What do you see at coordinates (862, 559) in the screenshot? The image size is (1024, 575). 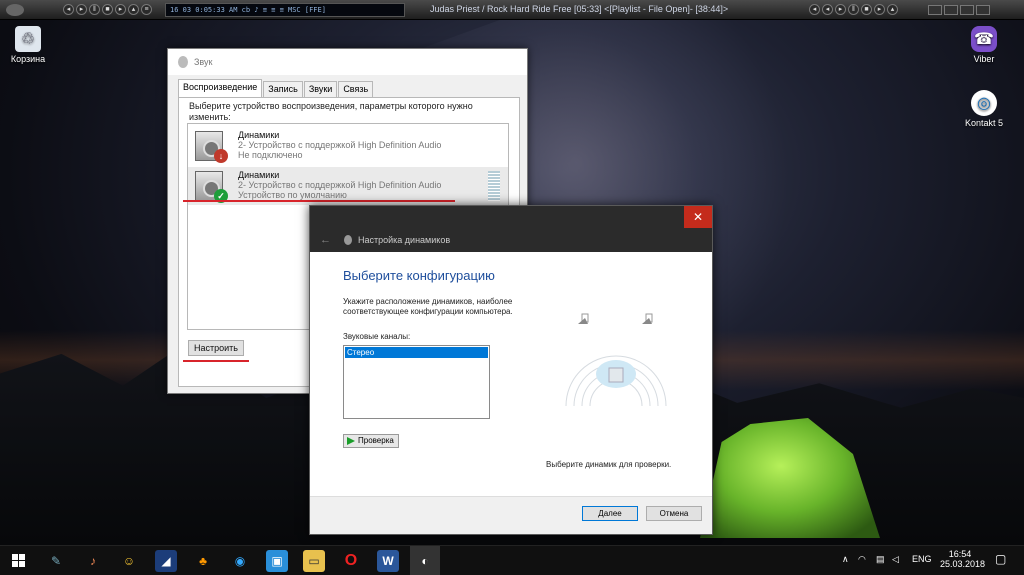 I see `wifi-icon: ◠` at bounding box center [862, 559].